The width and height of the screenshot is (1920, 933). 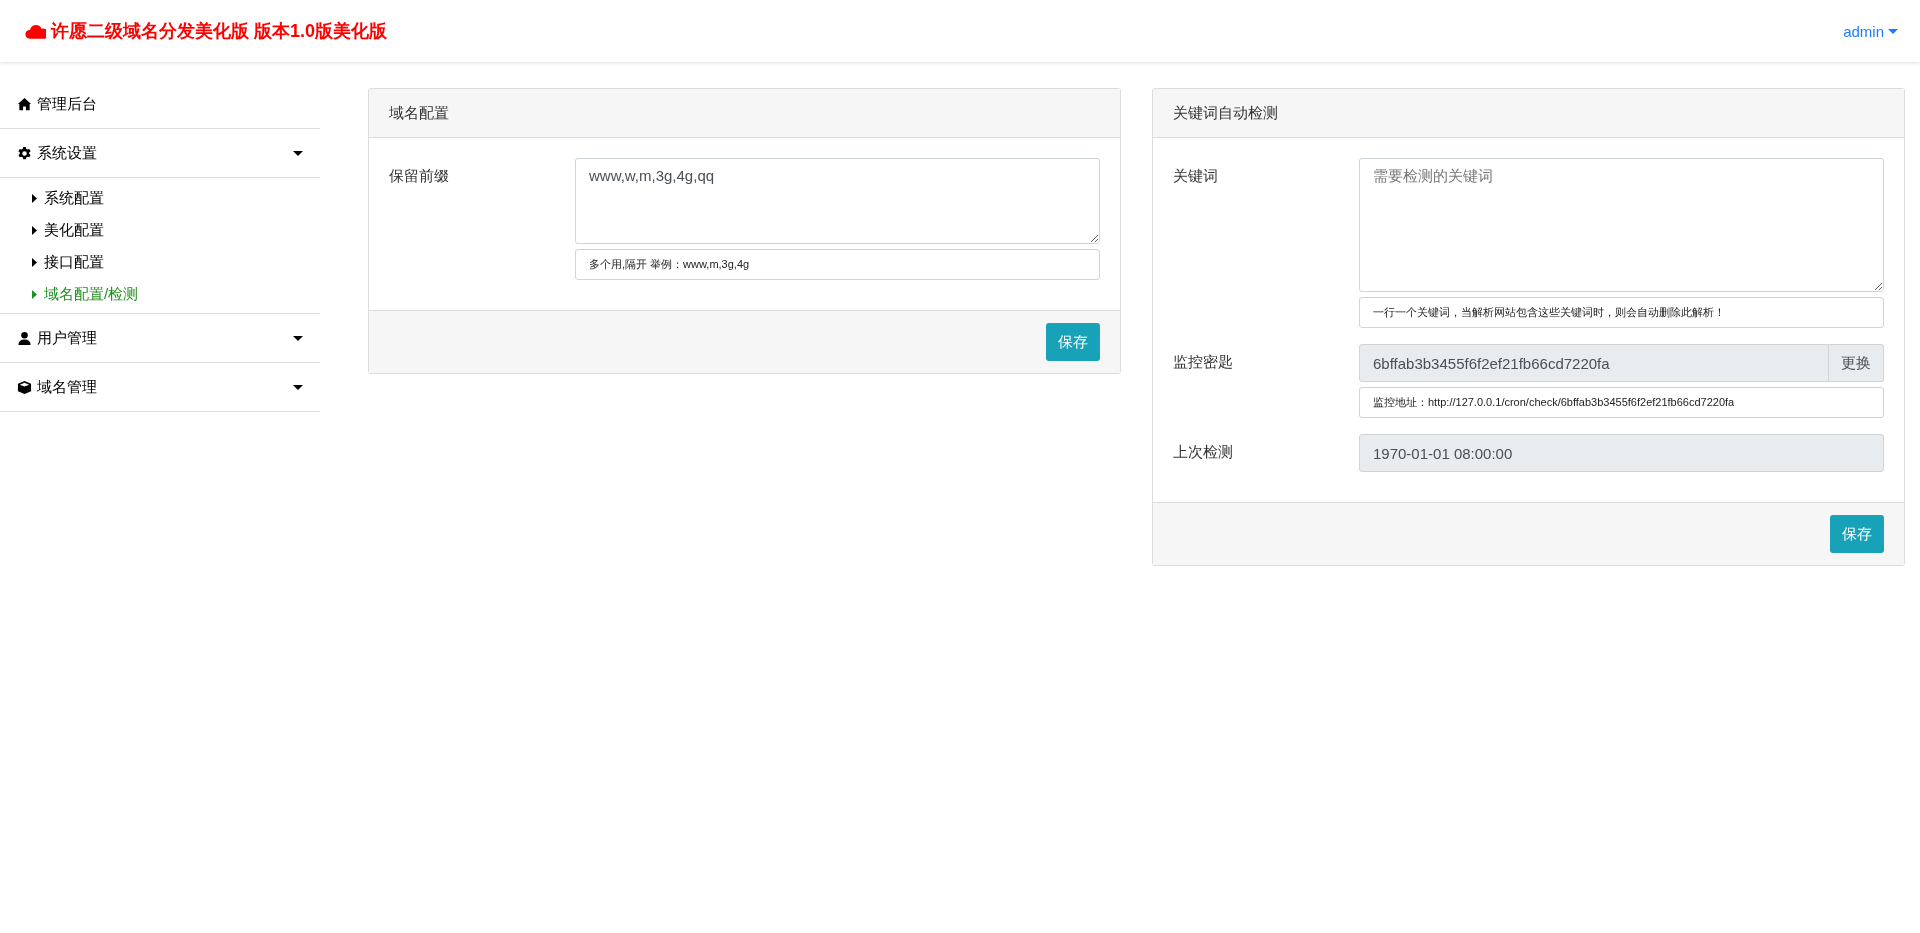 I want to click on help-text: 一行一个关键词，当解析网站包含这些关键词时，则会自动删除此解析！, so click(x=1621, y=312).